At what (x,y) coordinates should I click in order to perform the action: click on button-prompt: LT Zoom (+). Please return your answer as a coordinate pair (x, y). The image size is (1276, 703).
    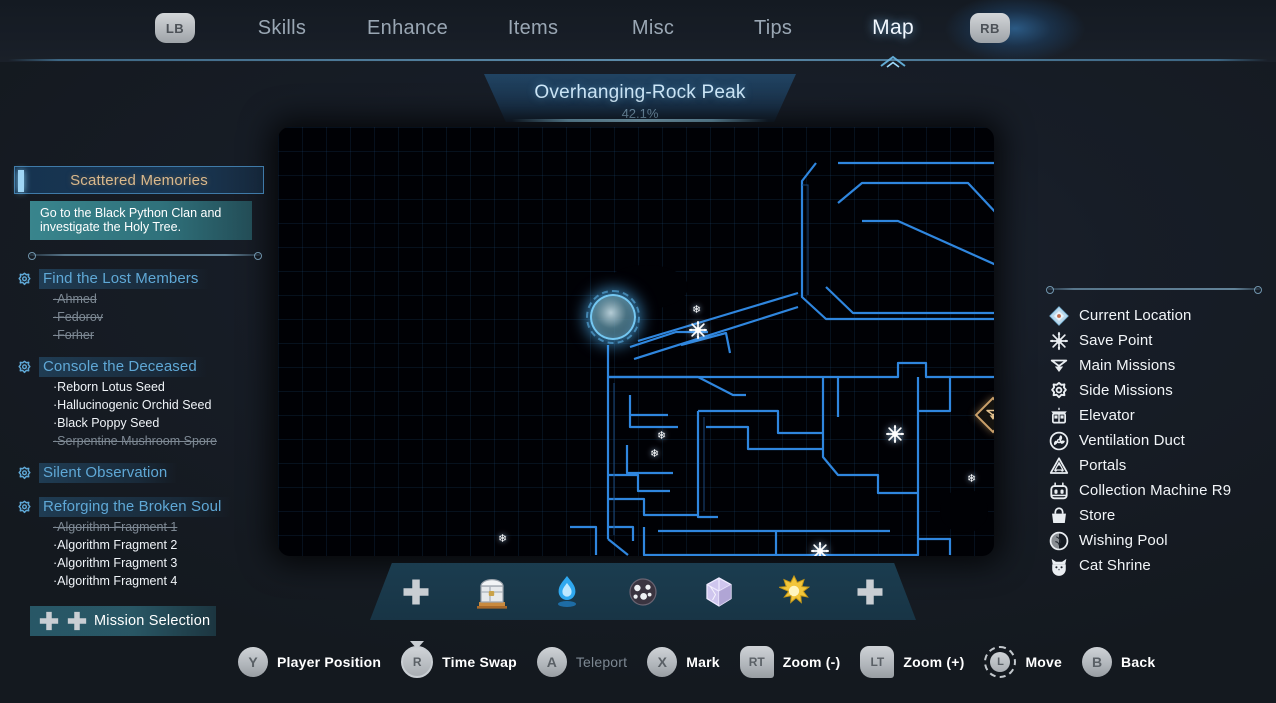
    Looking at the image, I should click on (919, 662).